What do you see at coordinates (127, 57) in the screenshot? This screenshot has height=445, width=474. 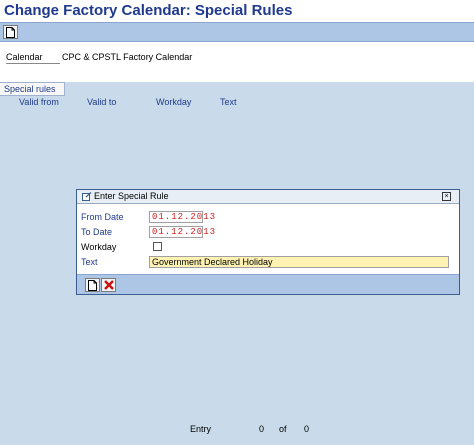 I see `calendar-value: CPC & CPSTL Factory Calendar` at bounding box center [127, 57].